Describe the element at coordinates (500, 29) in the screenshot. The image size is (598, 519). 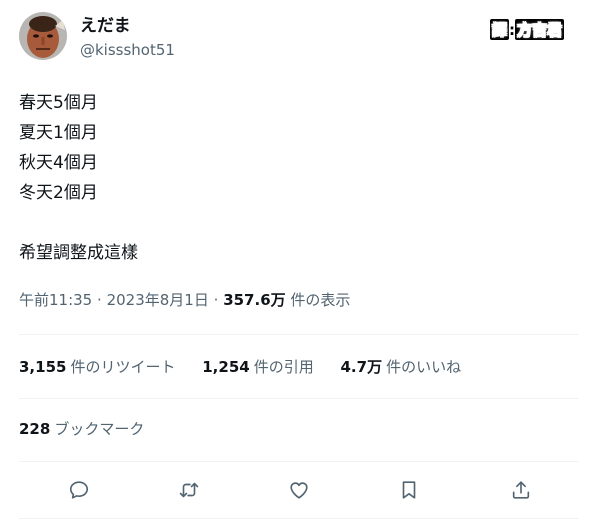
I see `watermark-prefix: 譯` at that location.